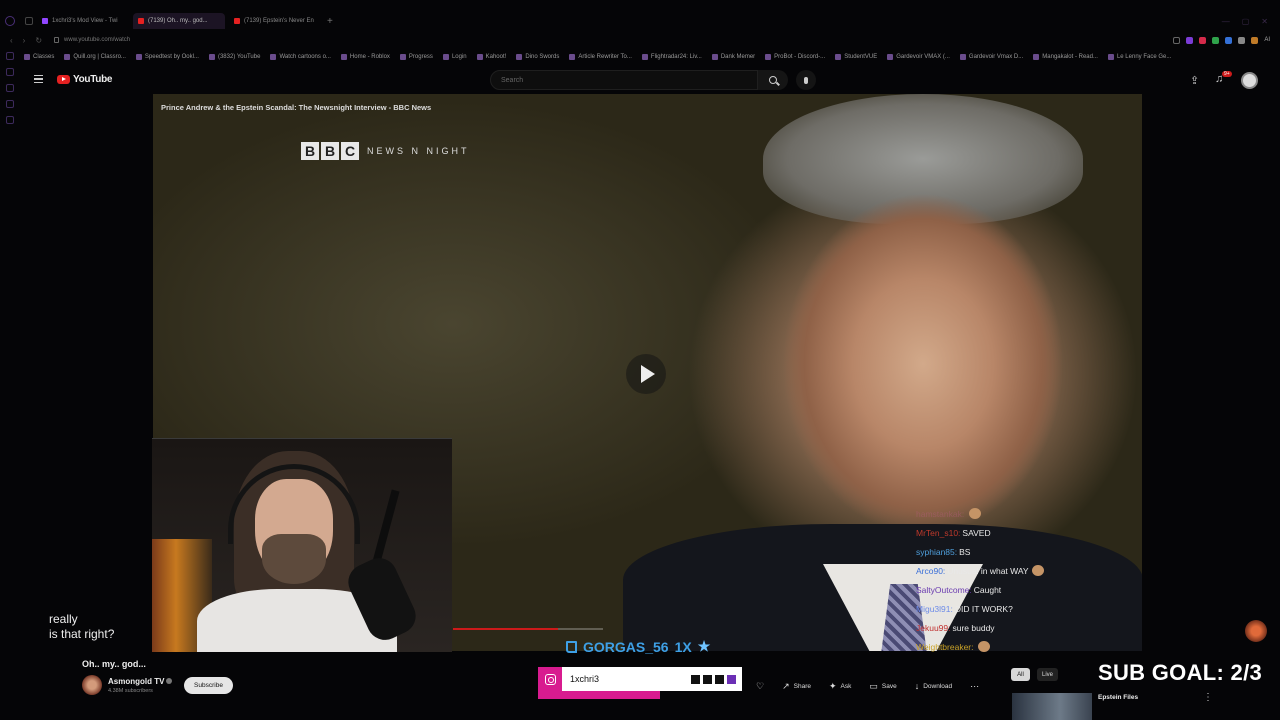  What do you see at coordinates (1264, 21) in the screenshot?
I see `close-icon: ✕` at bounding box center [1264, 21].